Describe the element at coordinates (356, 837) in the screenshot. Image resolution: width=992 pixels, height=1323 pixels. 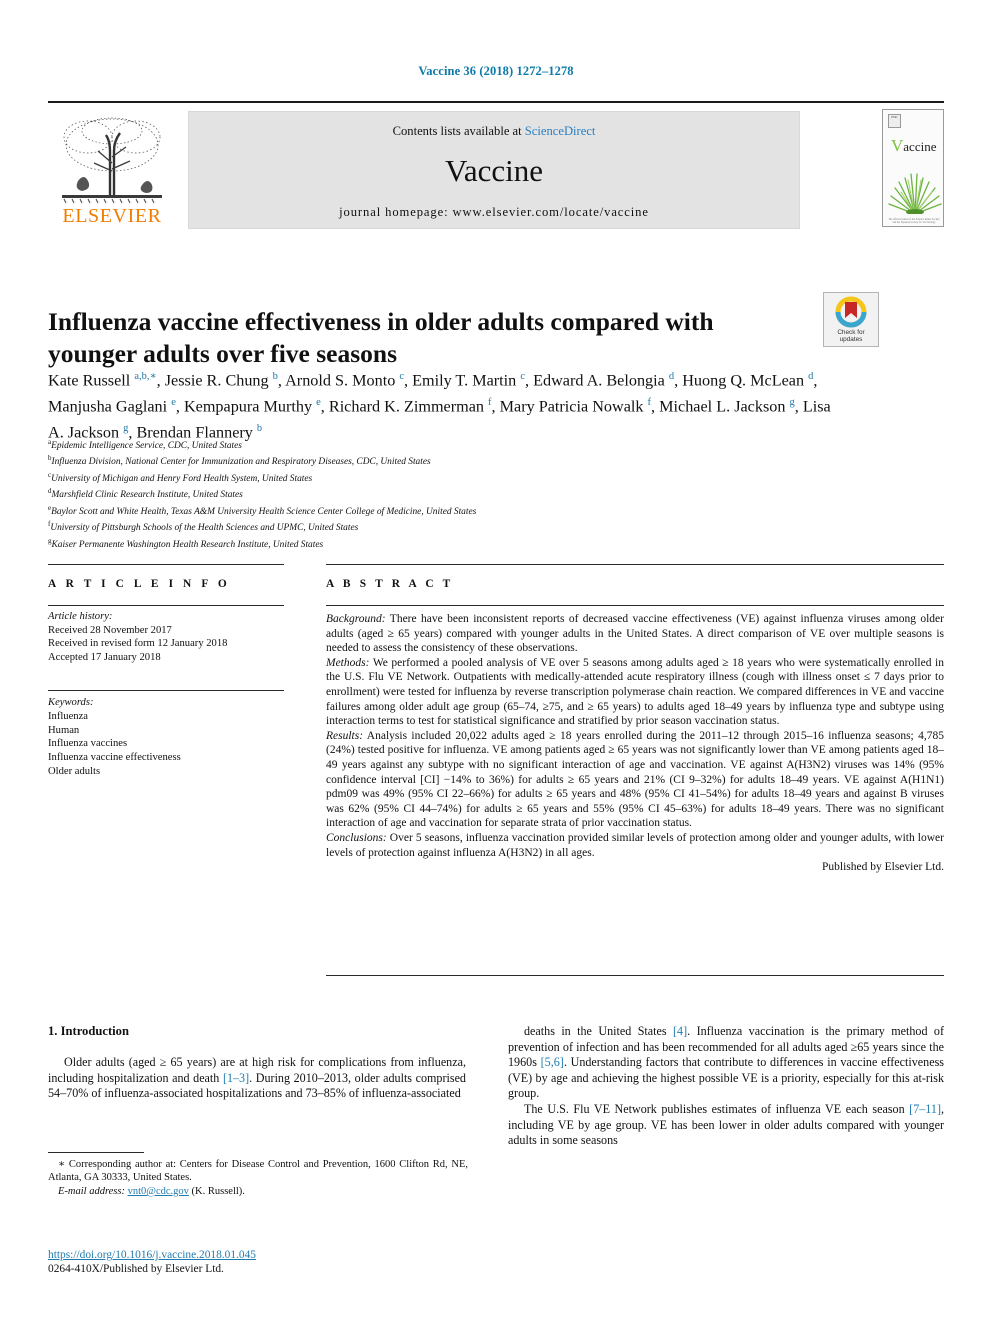
I see `abstract-conclusions-label: Conclusions:` at that location.